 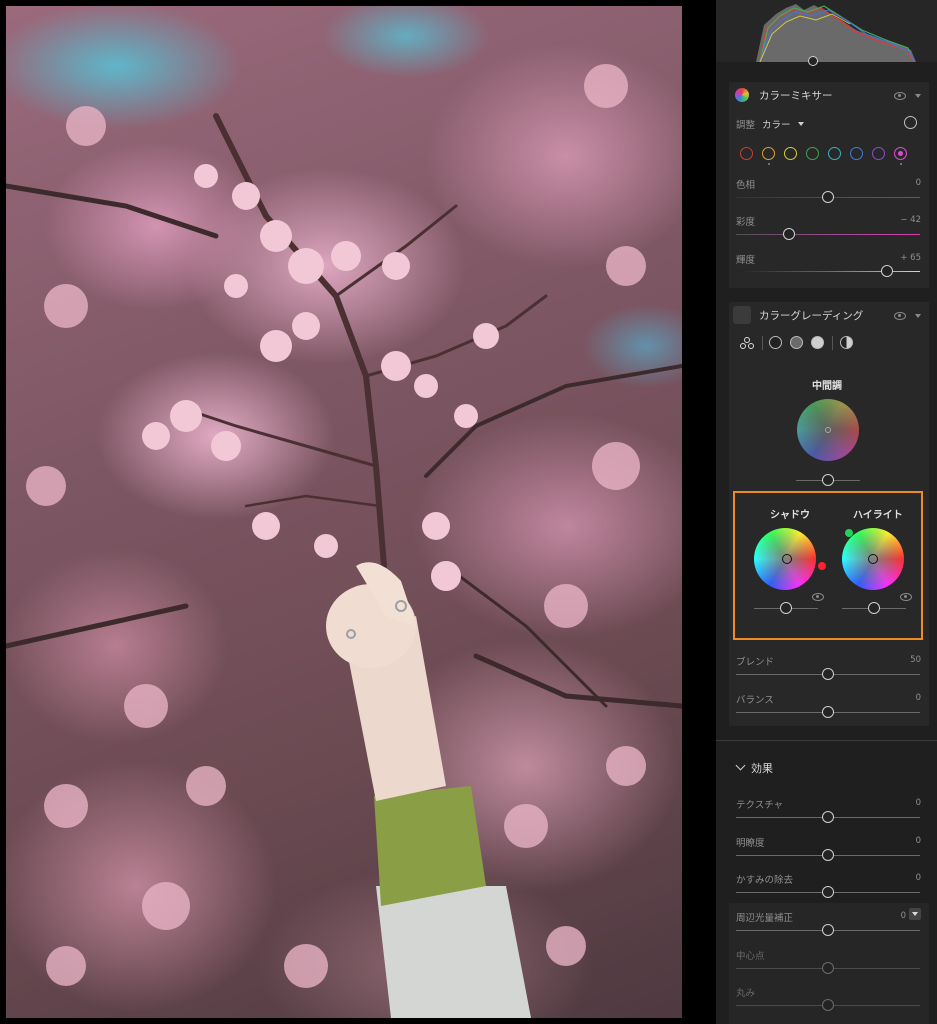 I want to click on histogram, so click(x=826, y=33).